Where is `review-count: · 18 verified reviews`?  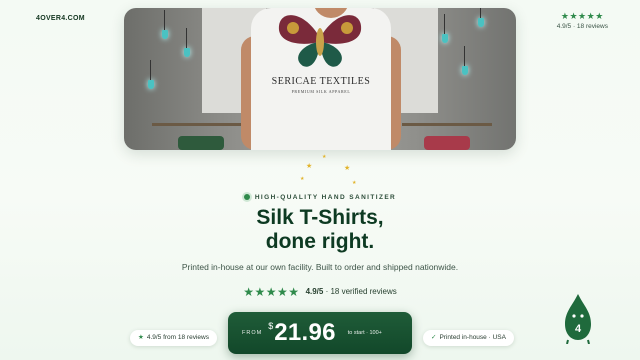 review-count: · 18 verified reviews is located at coordinates (361, 292).